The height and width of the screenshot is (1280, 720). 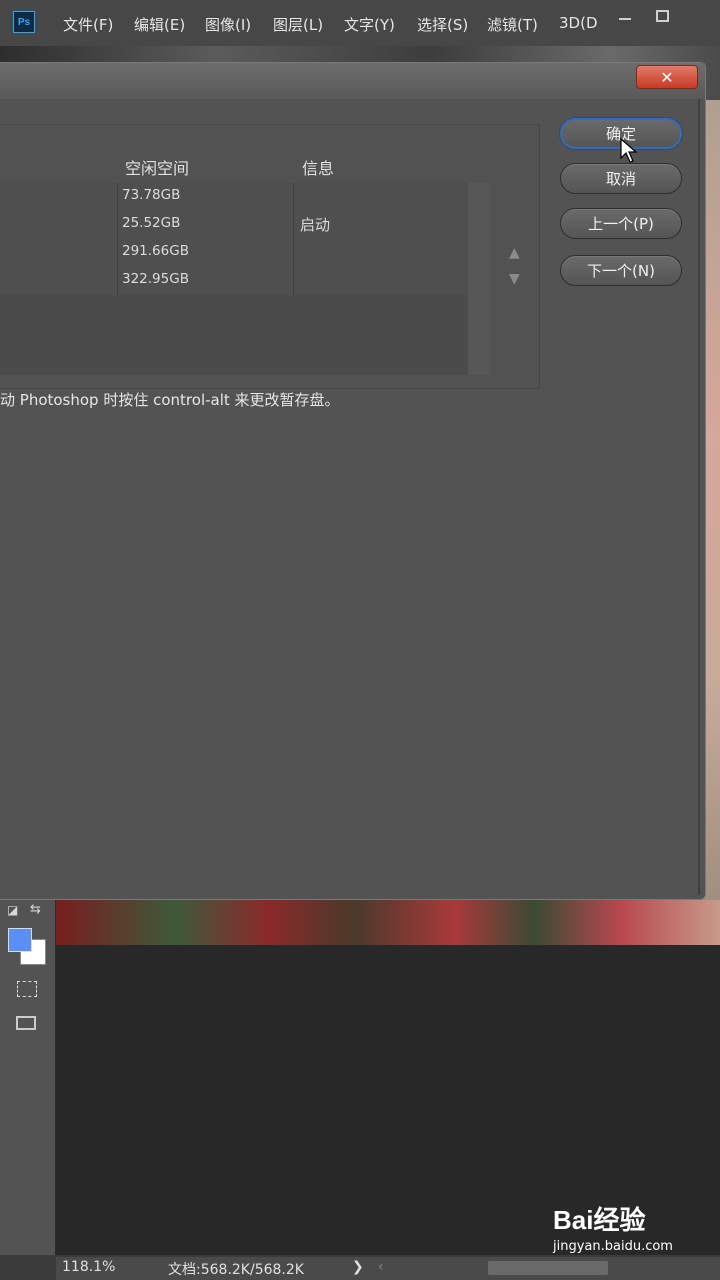 What do you see at coordinates (381, 1267) in the screenshot?
I see `scroll-left-icon: ‹` at bounding box center [381, 1267].